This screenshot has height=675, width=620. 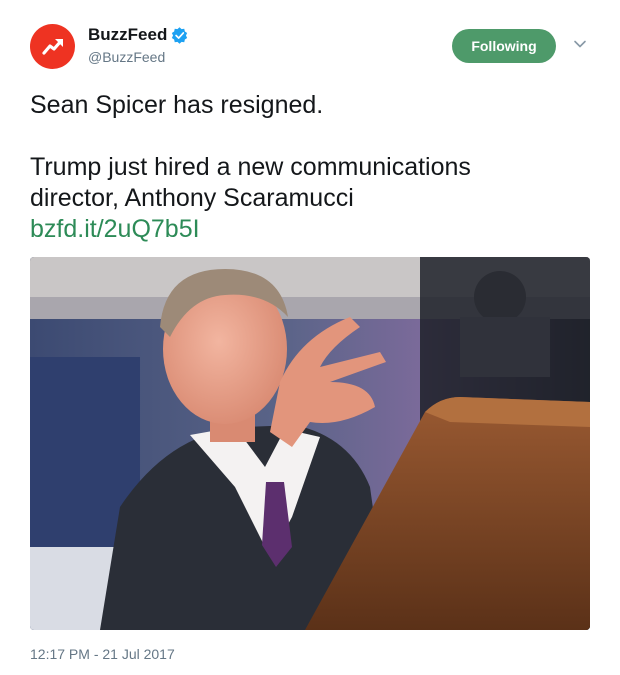 I want to click on verified-badge-icon, so click(x=179, y=35).